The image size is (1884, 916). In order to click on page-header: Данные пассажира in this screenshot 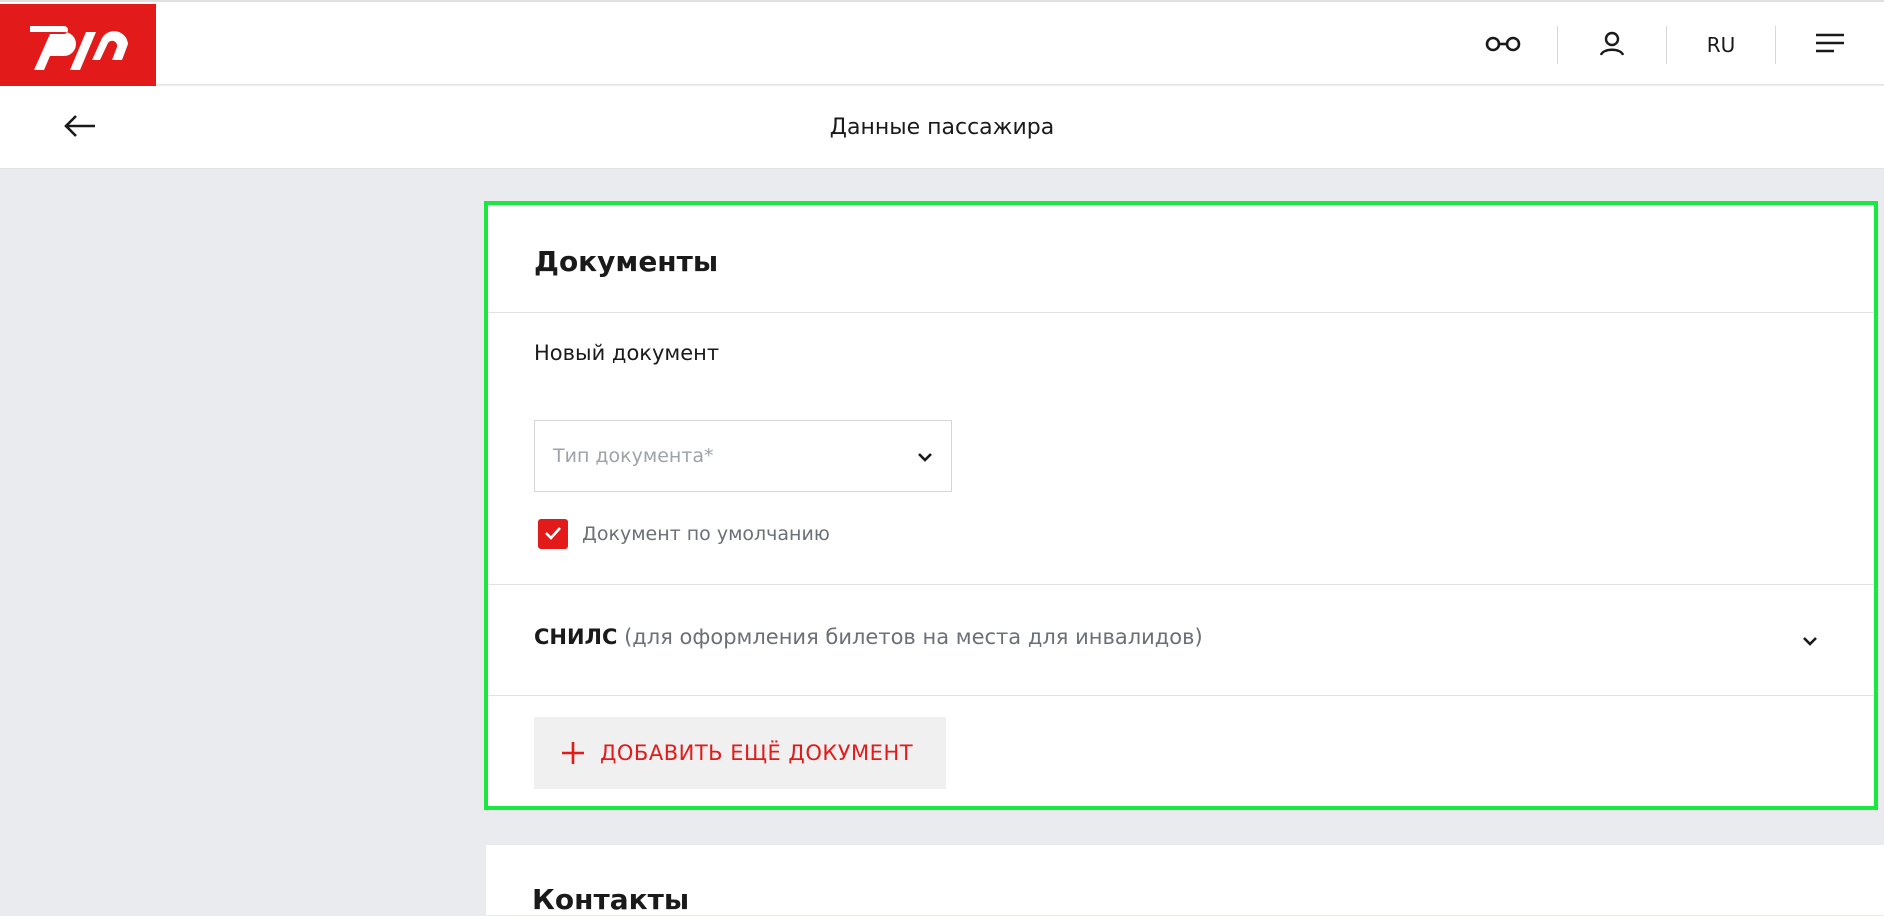, I will do `click(942, 127)`.